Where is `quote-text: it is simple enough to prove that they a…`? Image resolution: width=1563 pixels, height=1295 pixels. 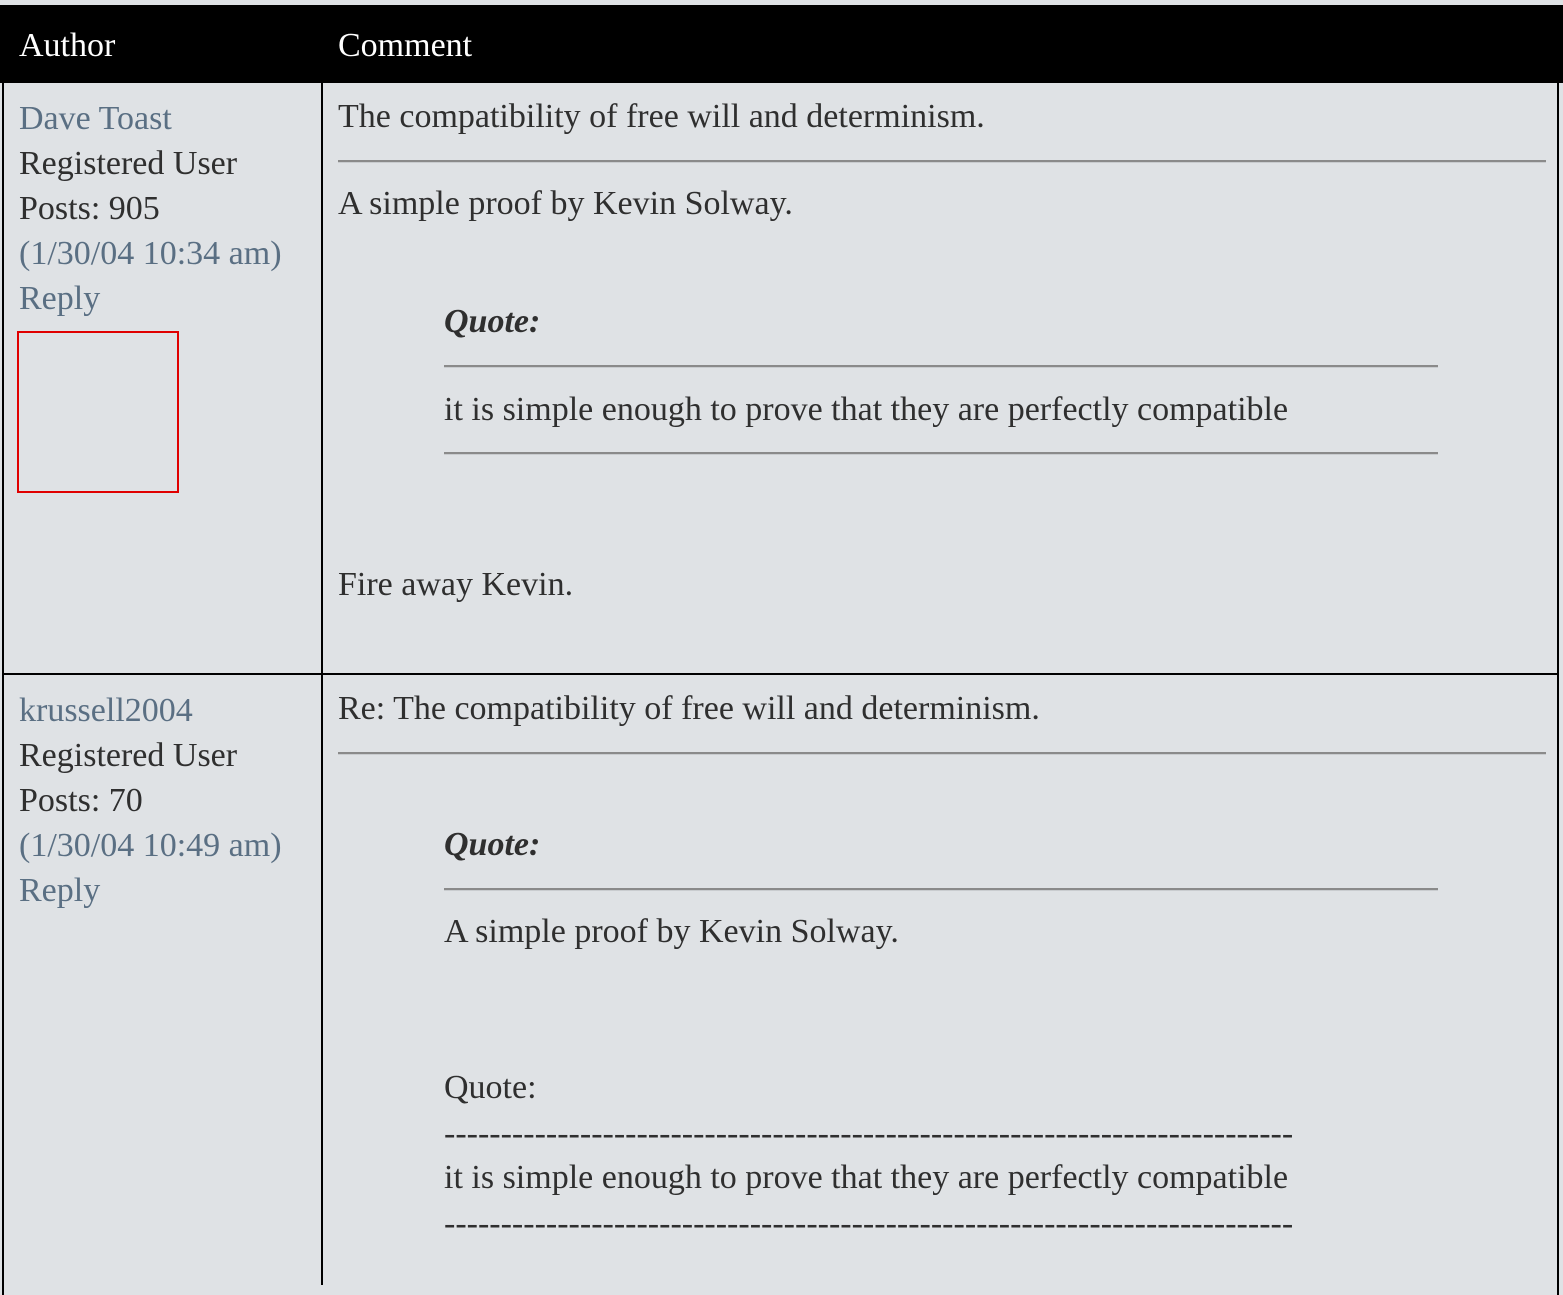
quote-text: it is simple enough to prove that they a… is located at coordinates (866, 409).